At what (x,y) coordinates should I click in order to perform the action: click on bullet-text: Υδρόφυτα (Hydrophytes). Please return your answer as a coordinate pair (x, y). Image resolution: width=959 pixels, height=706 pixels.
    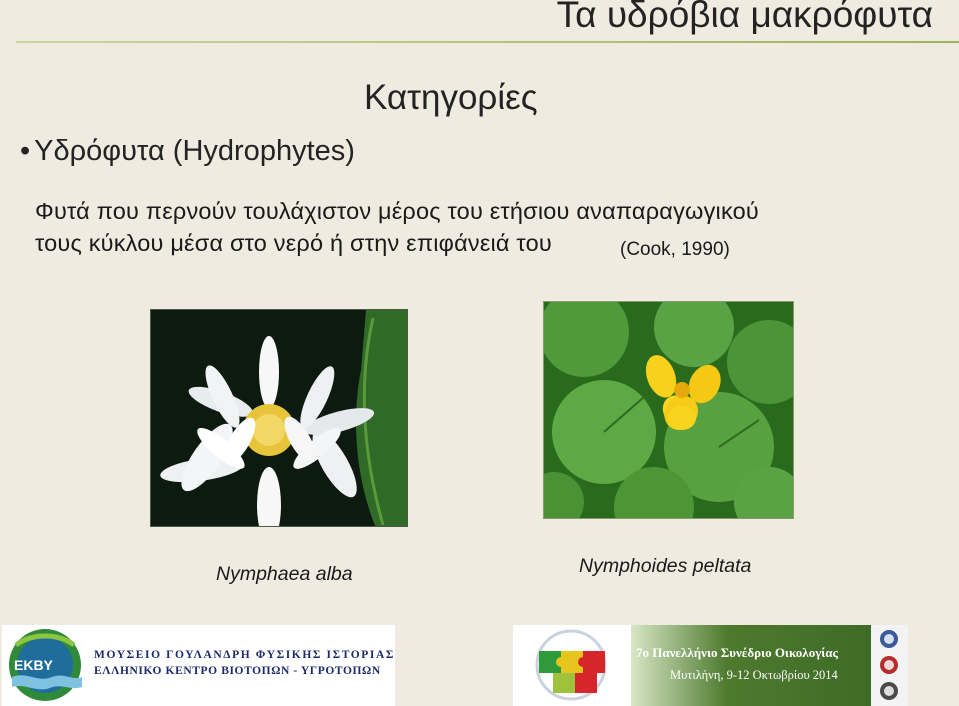
    Looking at the image, I should click on (194, 151).